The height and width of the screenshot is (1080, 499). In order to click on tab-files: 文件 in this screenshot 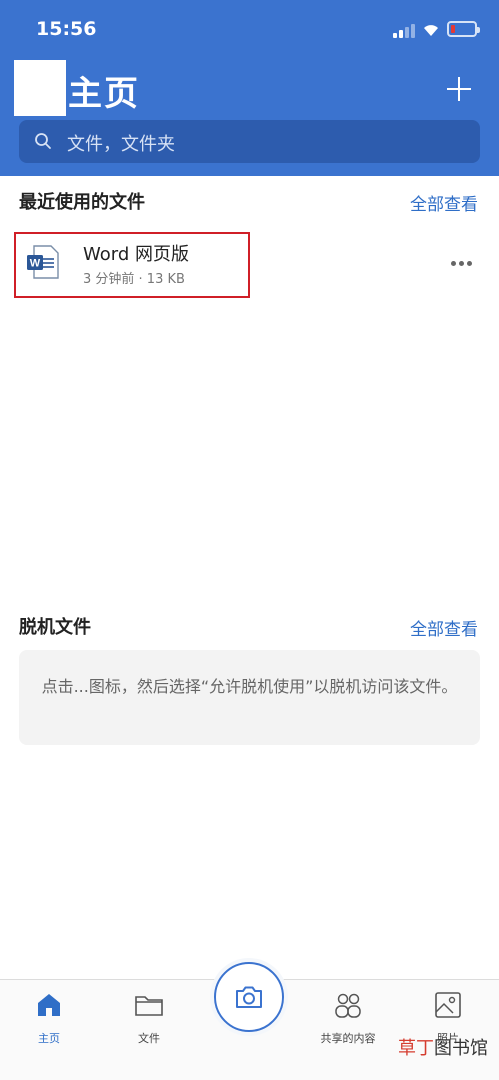, I will do `click(149, 1020)`.